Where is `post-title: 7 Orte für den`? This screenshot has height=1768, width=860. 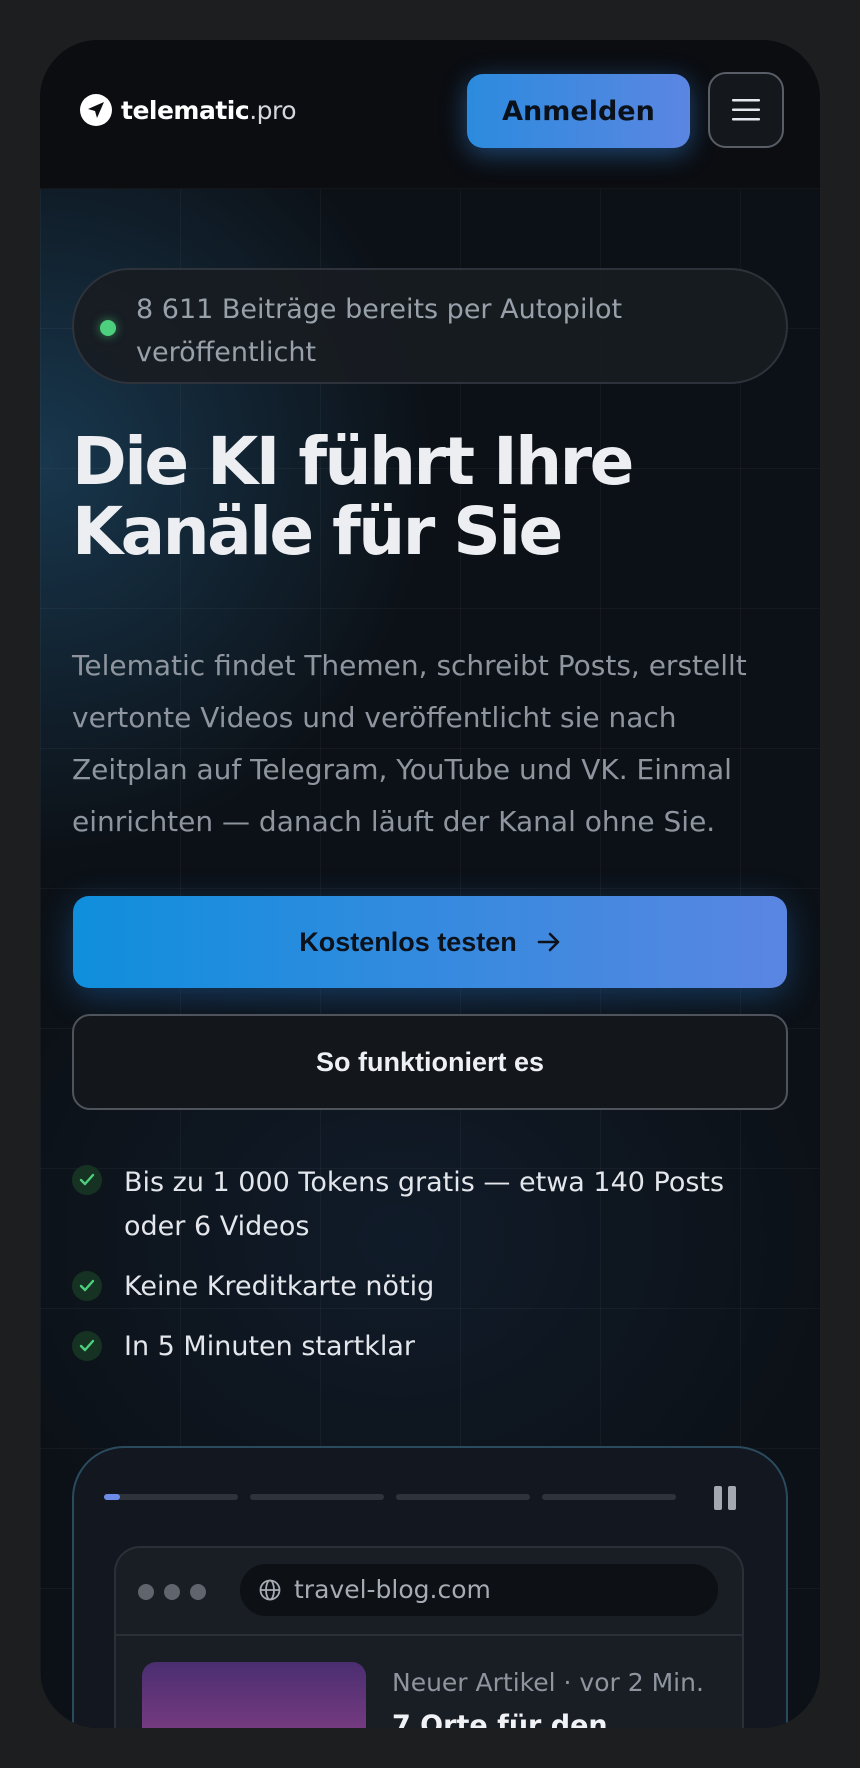 post-title: 7 Orte für den is located at coordinates (500, 1719).